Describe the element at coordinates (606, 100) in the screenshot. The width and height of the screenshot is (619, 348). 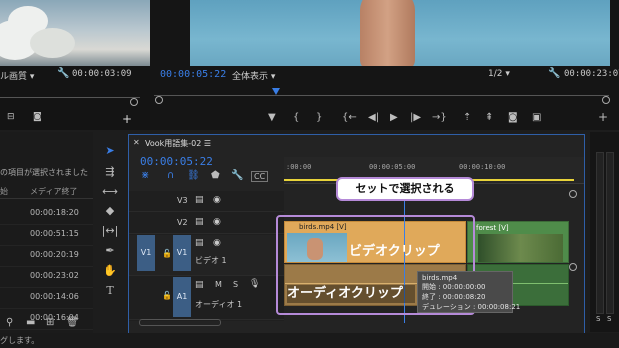
I see `program-scroll-right` at that location.